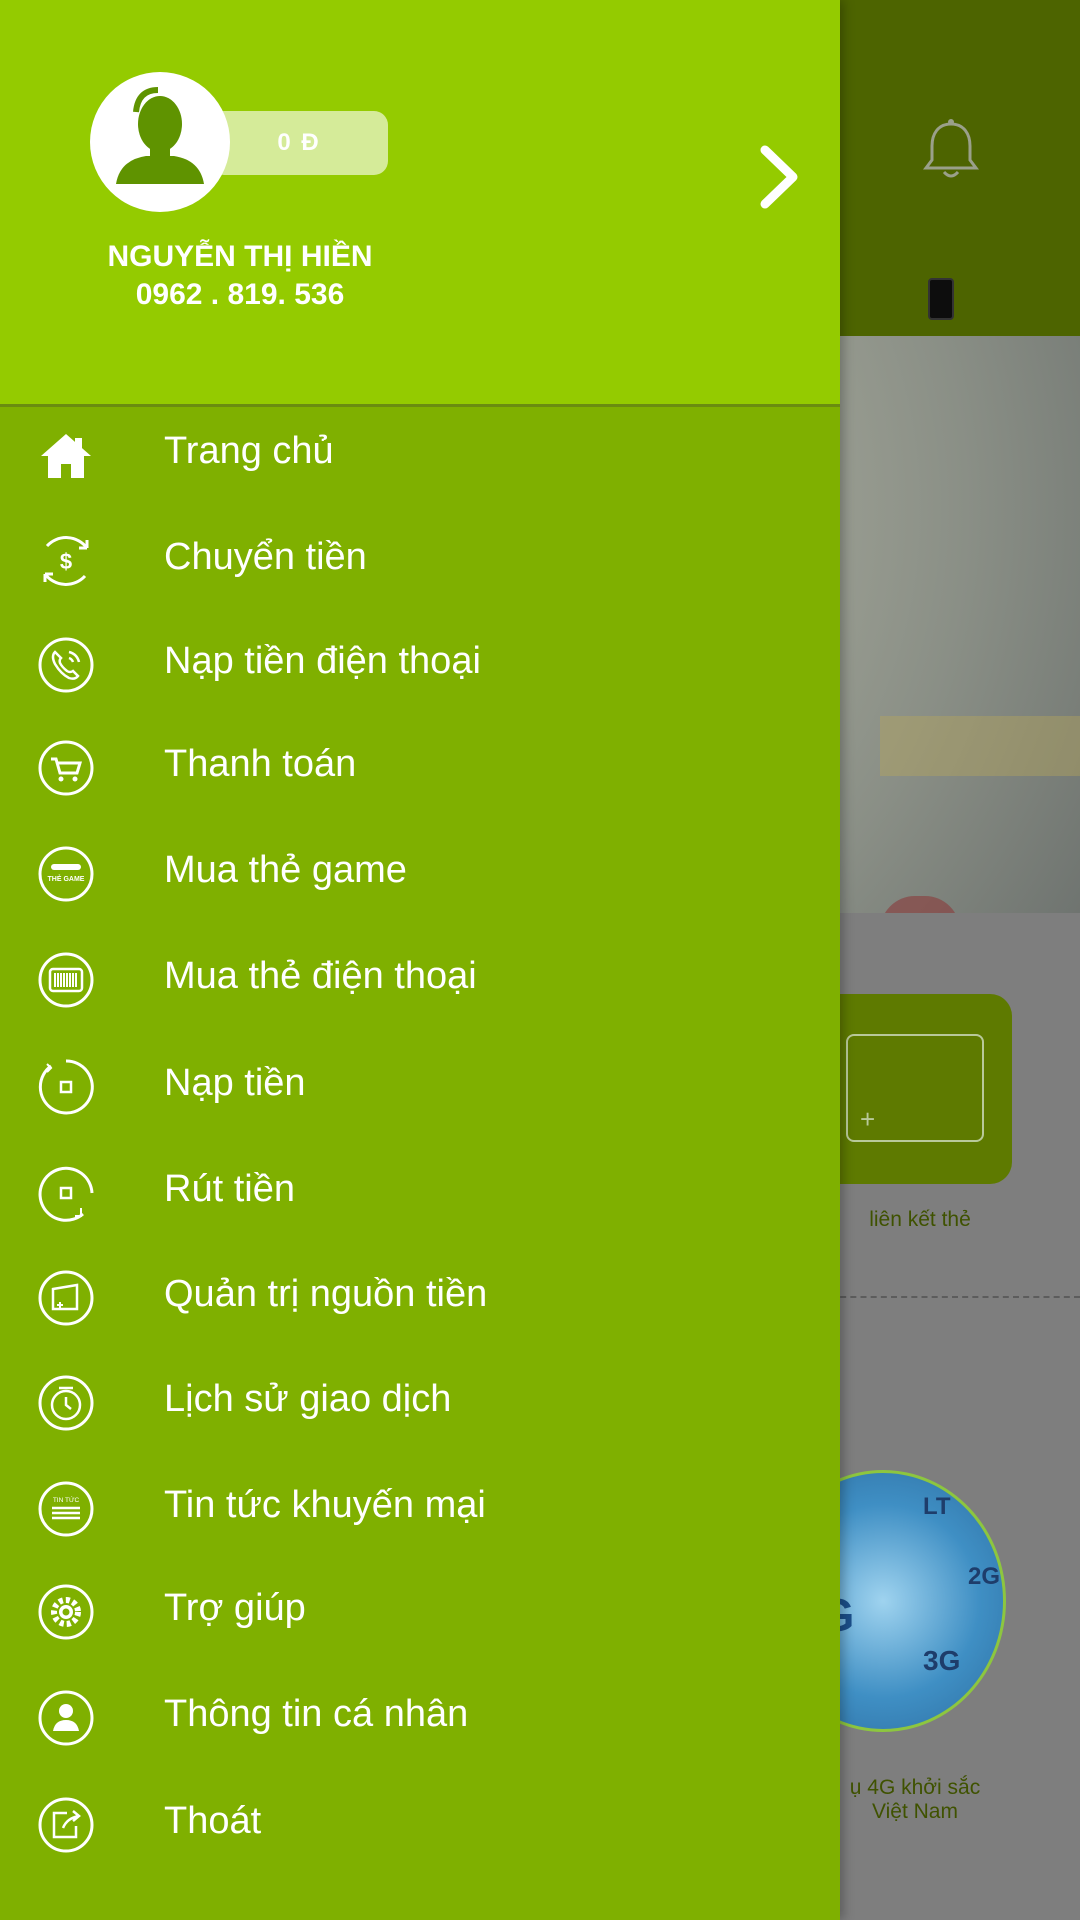 The image size is (1080, 1920). What do you see at coordinates (308, 1399) in the screenshot?
I see `menu-item-label: Lịch sử giao dịch` at bounding box center [308, 1399].